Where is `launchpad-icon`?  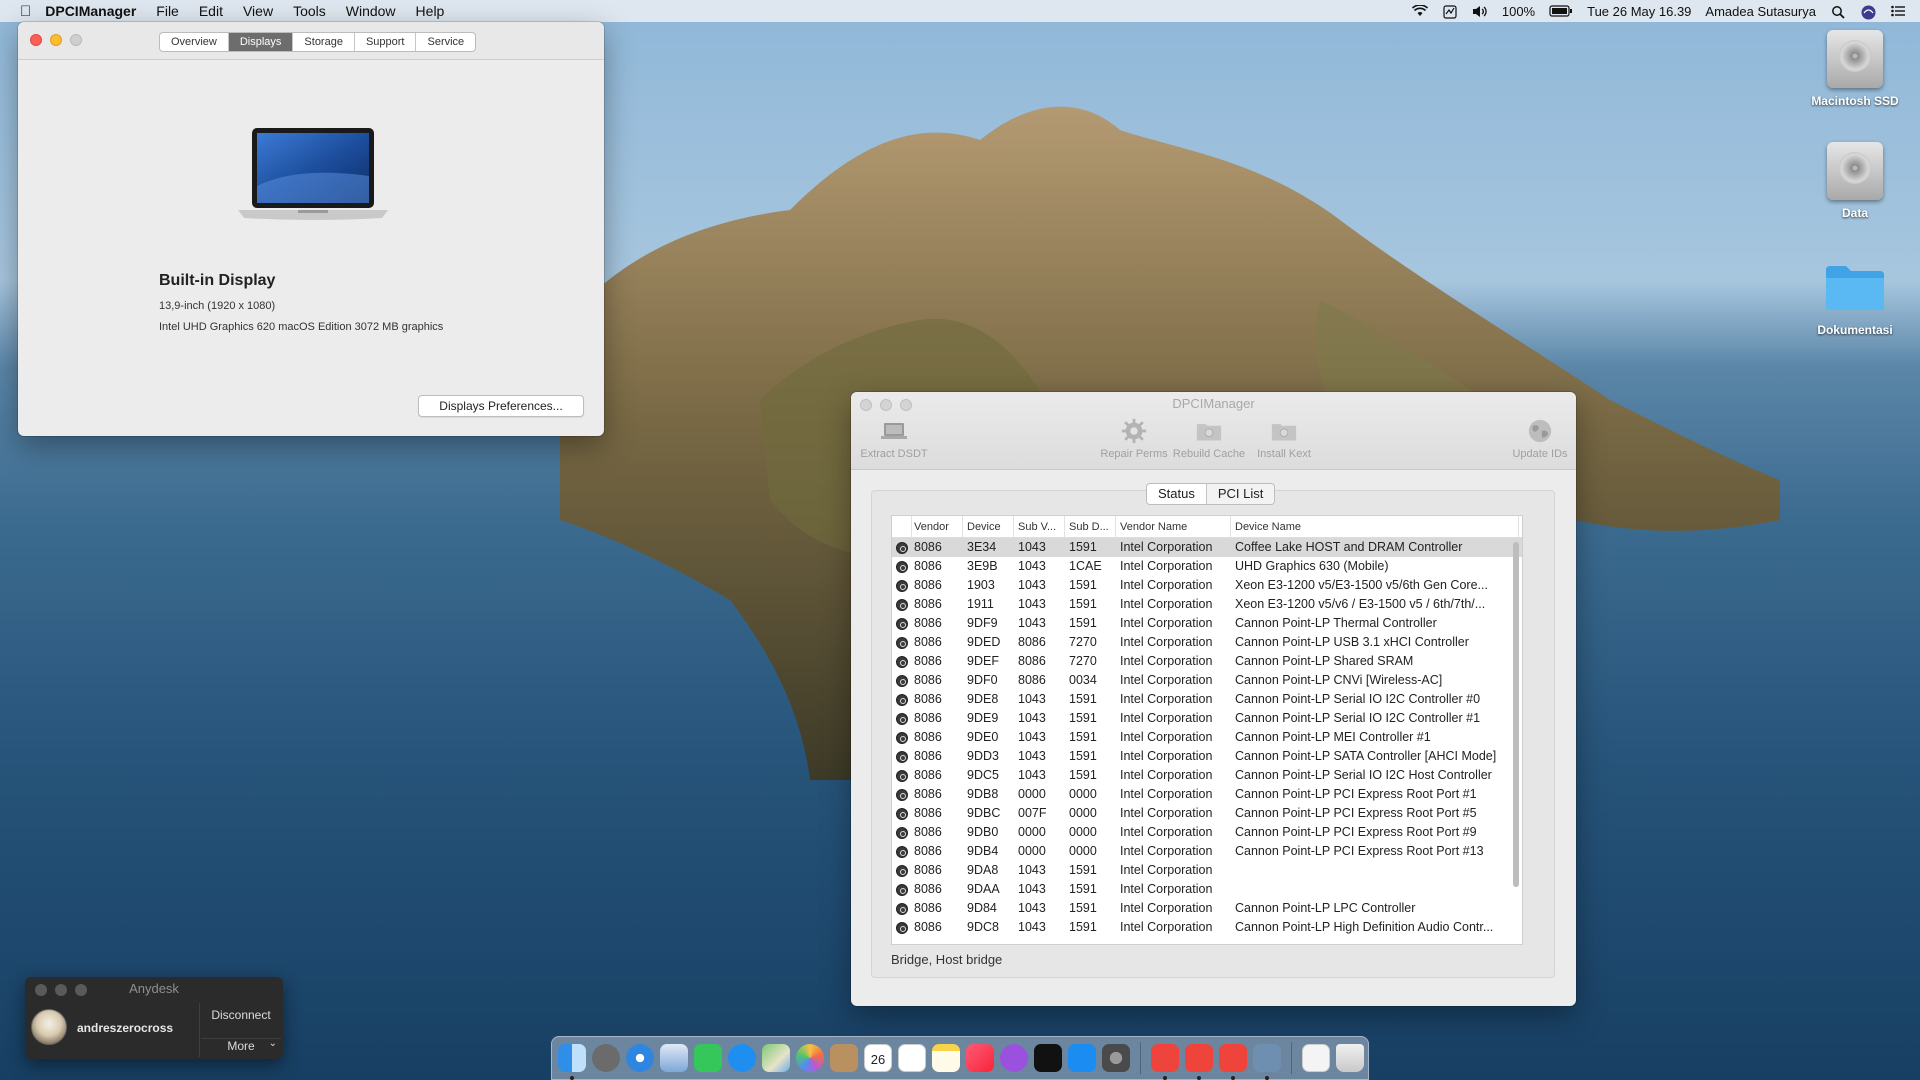
launchpad-icon is located at coordinates (606, 1058).